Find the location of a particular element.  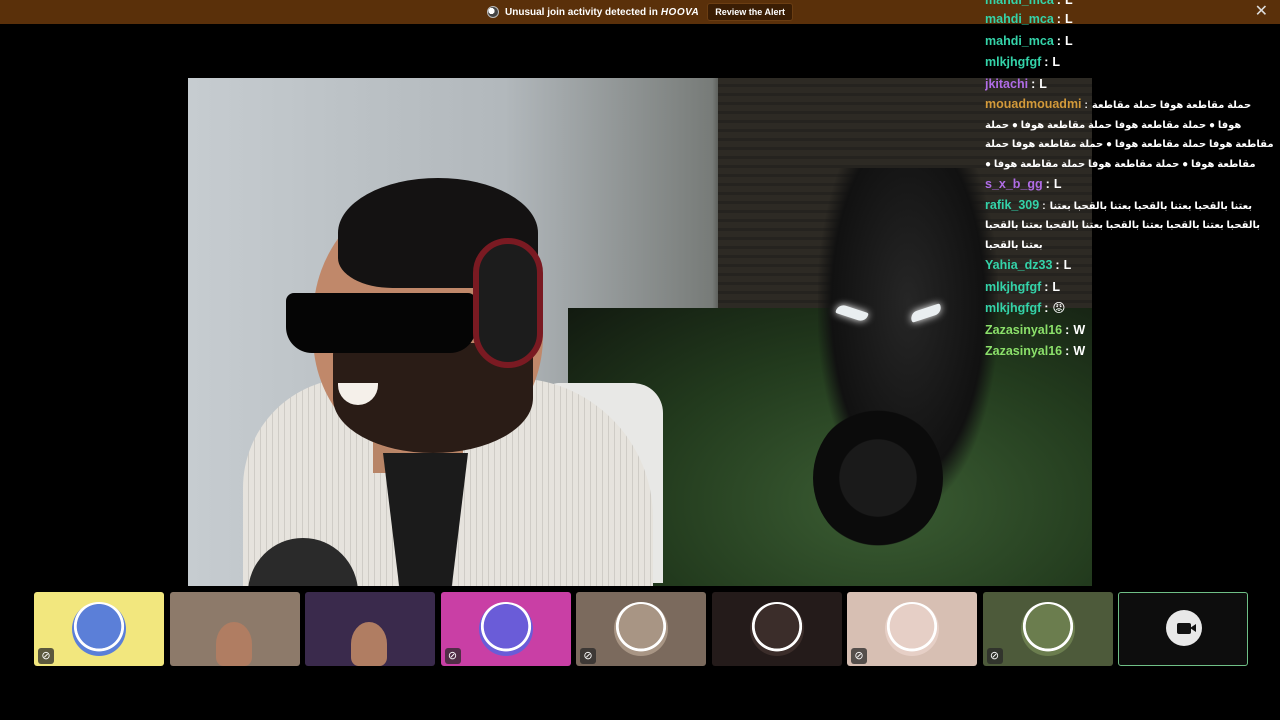

sunglasses is located at coordinates (381, 323).